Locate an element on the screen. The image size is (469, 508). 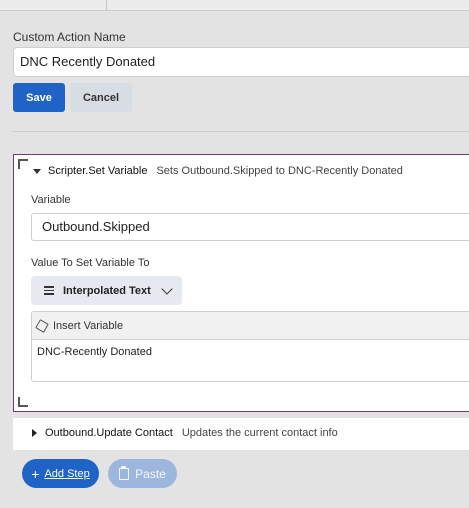
clipboard-icon is located at coordinates (124, 472).